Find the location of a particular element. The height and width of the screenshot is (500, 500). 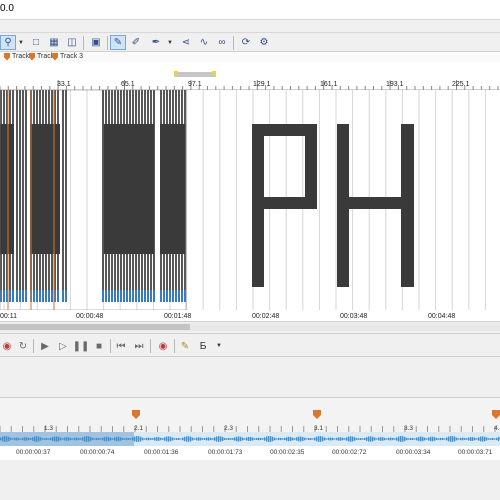

stop-icon: ■ is located at coordinates (99, 346).